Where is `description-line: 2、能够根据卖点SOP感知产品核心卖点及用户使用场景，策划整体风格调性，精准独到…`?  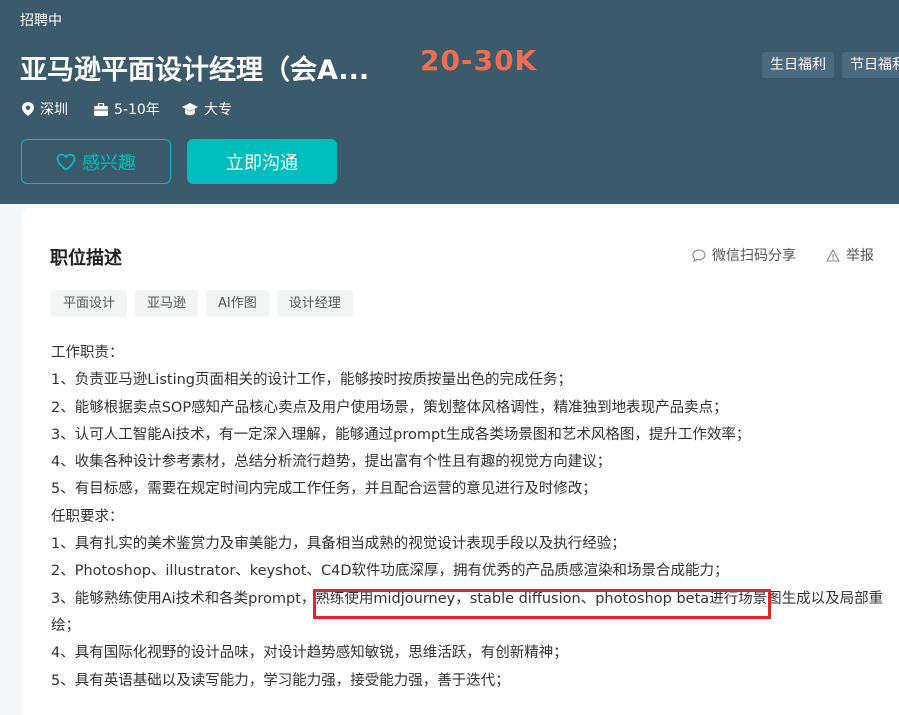 description-line: 2、能够根据卖点SOP感知产品核心卖点及用户使用场景，策划整体风格调性，精准独到… is located at coordinates (389, 407).